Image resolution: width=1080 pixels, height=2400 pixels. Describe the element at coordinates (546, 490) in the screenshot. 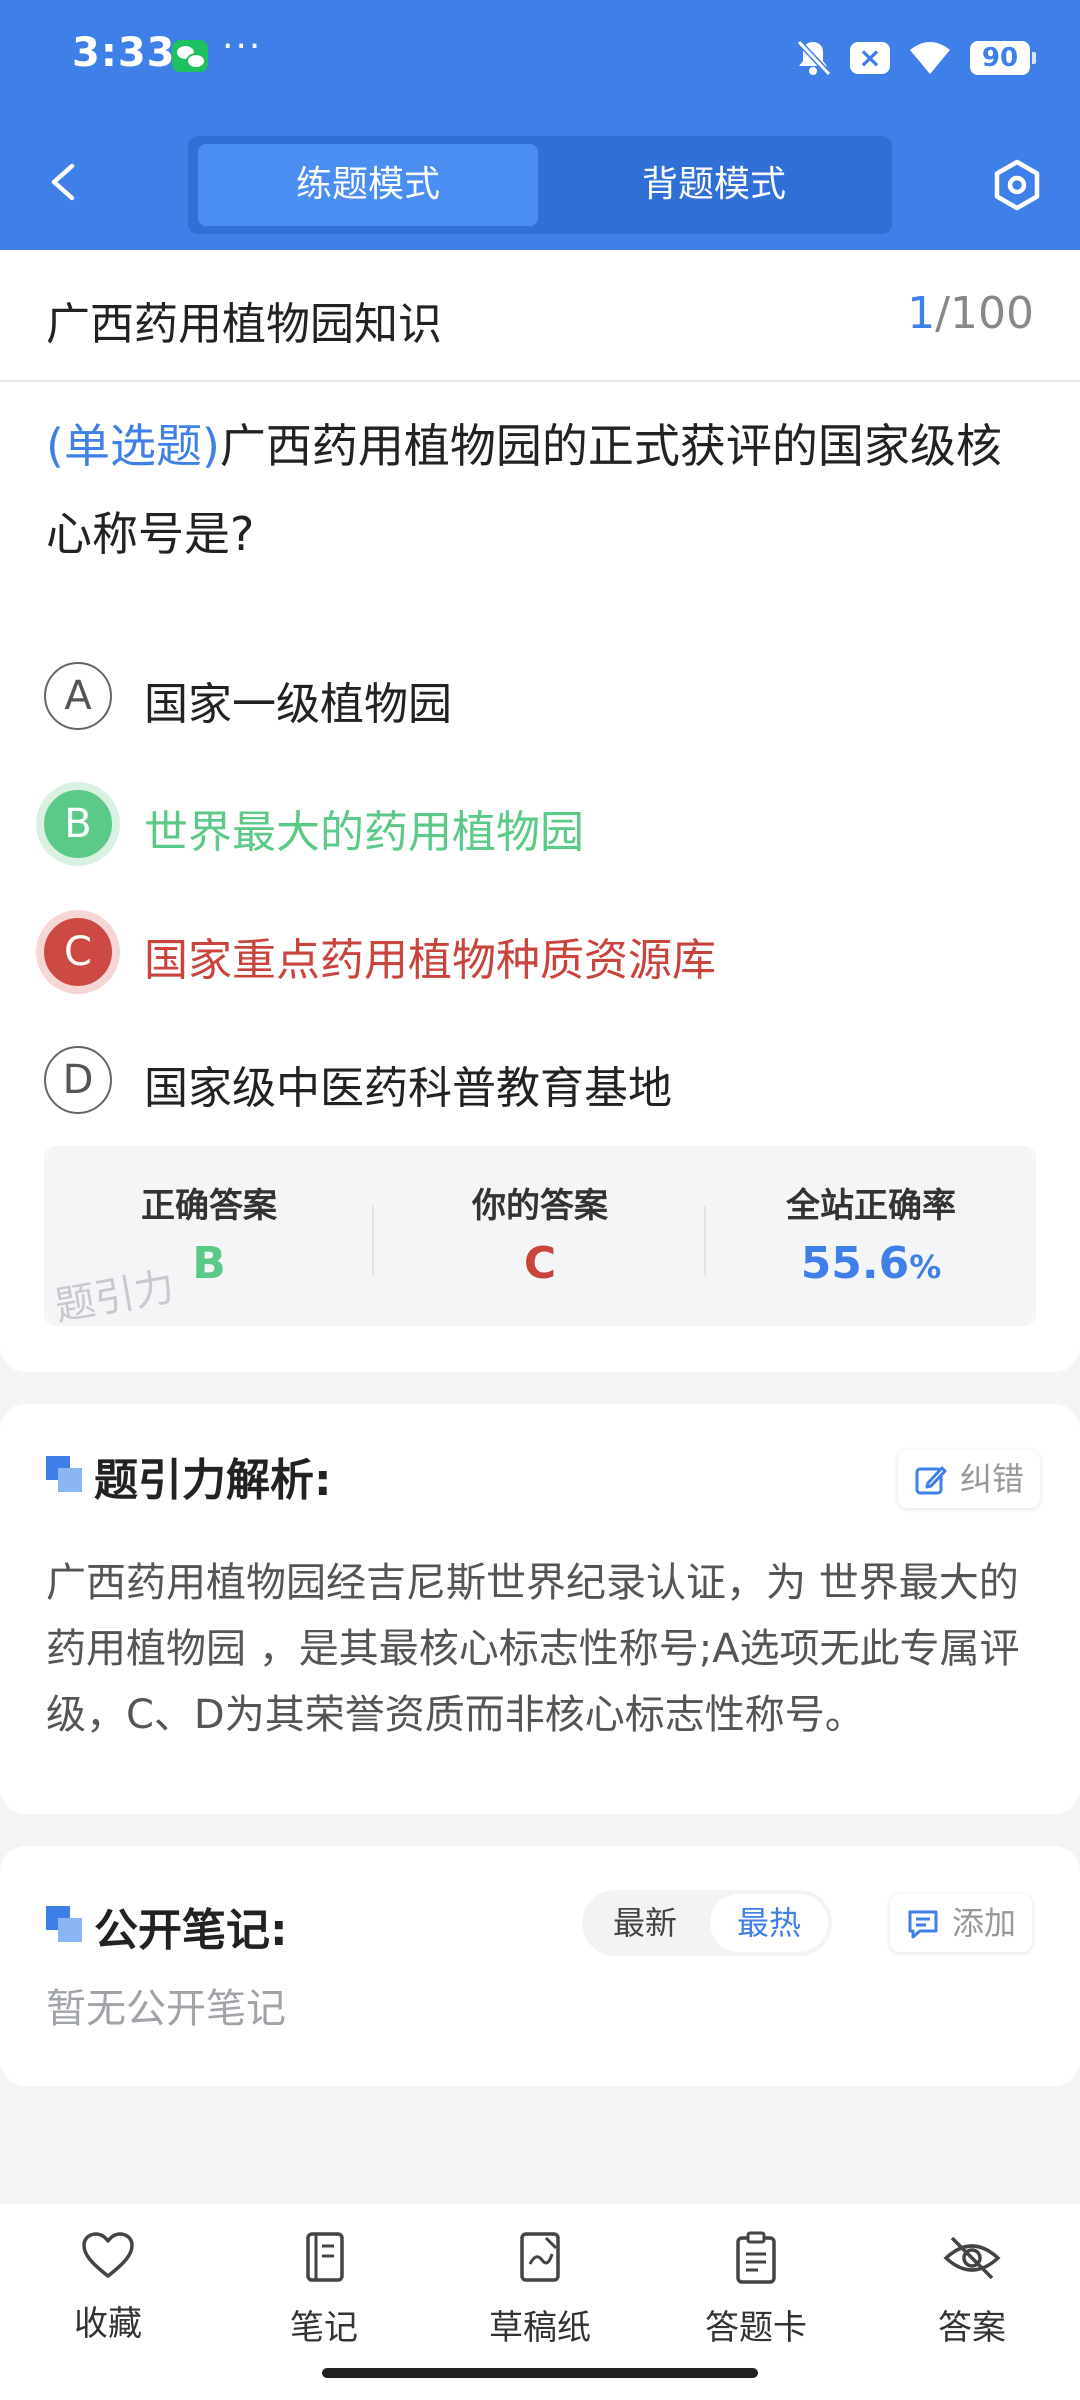

I see `question-text: (单选题)广西药用植物园的正式获评的国家级核心称号是?` at that location.